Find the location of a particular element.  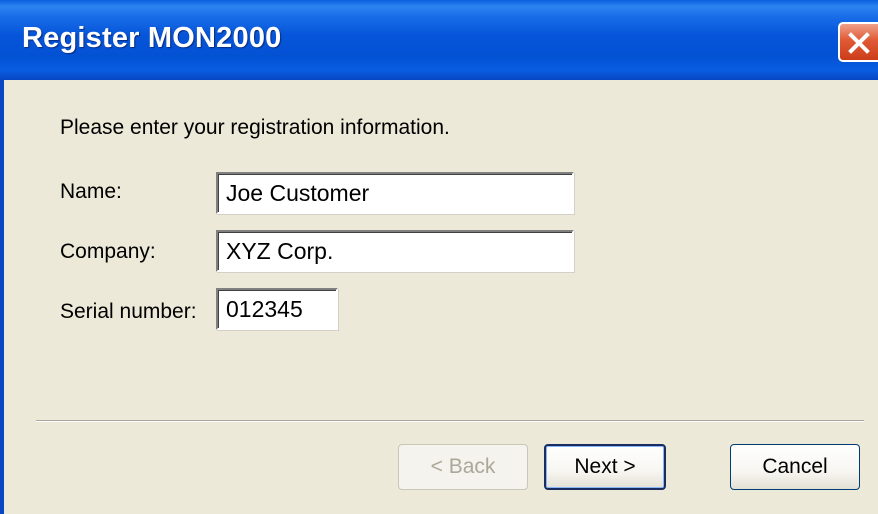

name-label: Name: is located at coordinates (91, 191).